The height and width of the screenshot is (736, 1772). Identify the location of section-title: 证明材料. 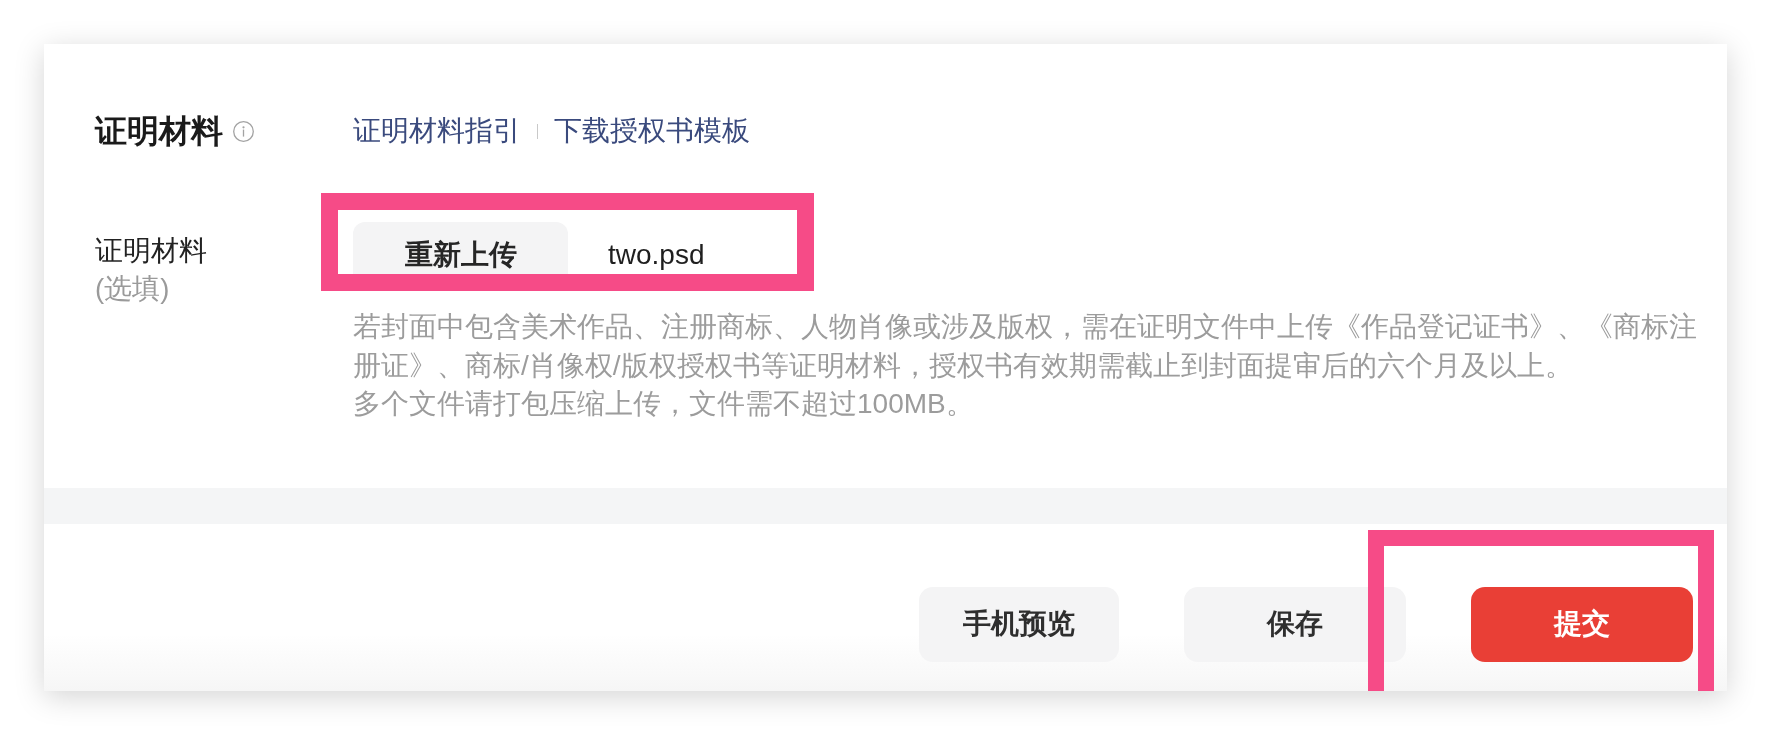
(159, 131).